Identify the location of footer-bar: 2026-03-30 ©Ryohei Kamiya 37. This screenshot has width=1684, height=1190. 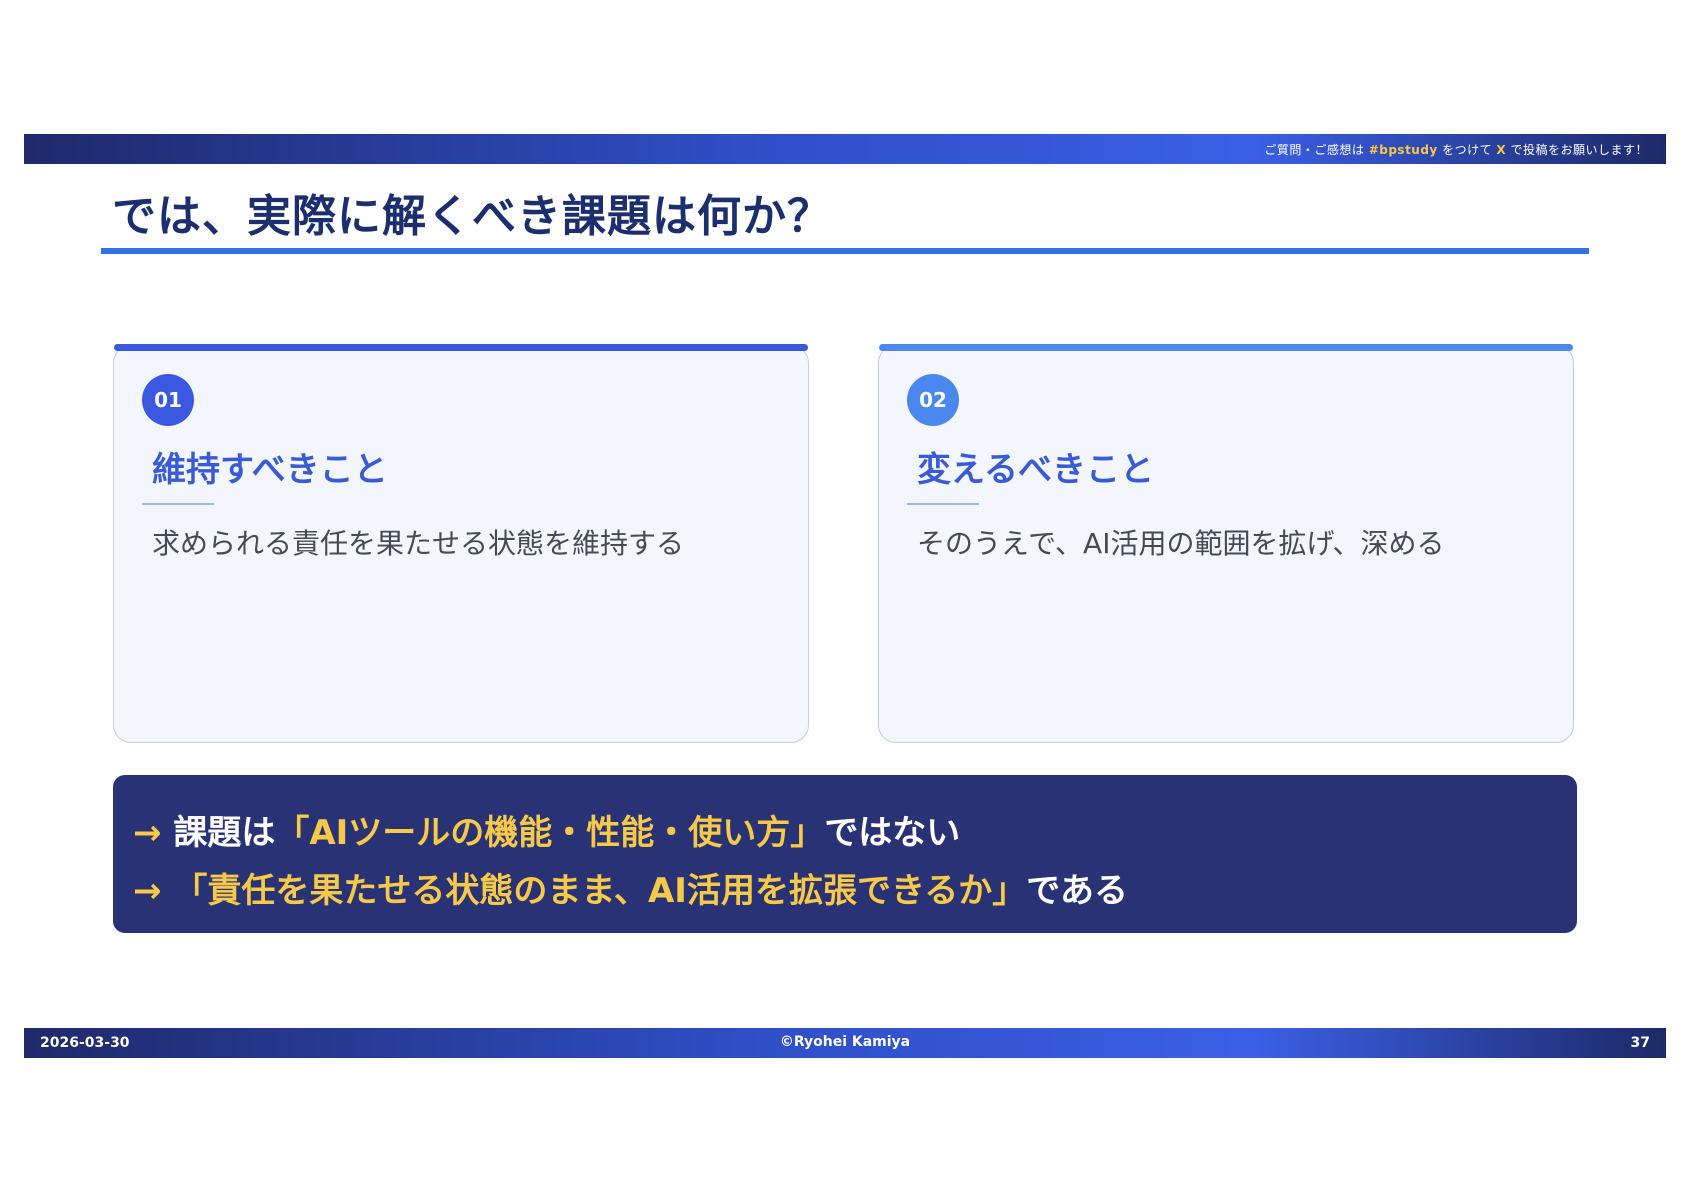
(845, 1043).